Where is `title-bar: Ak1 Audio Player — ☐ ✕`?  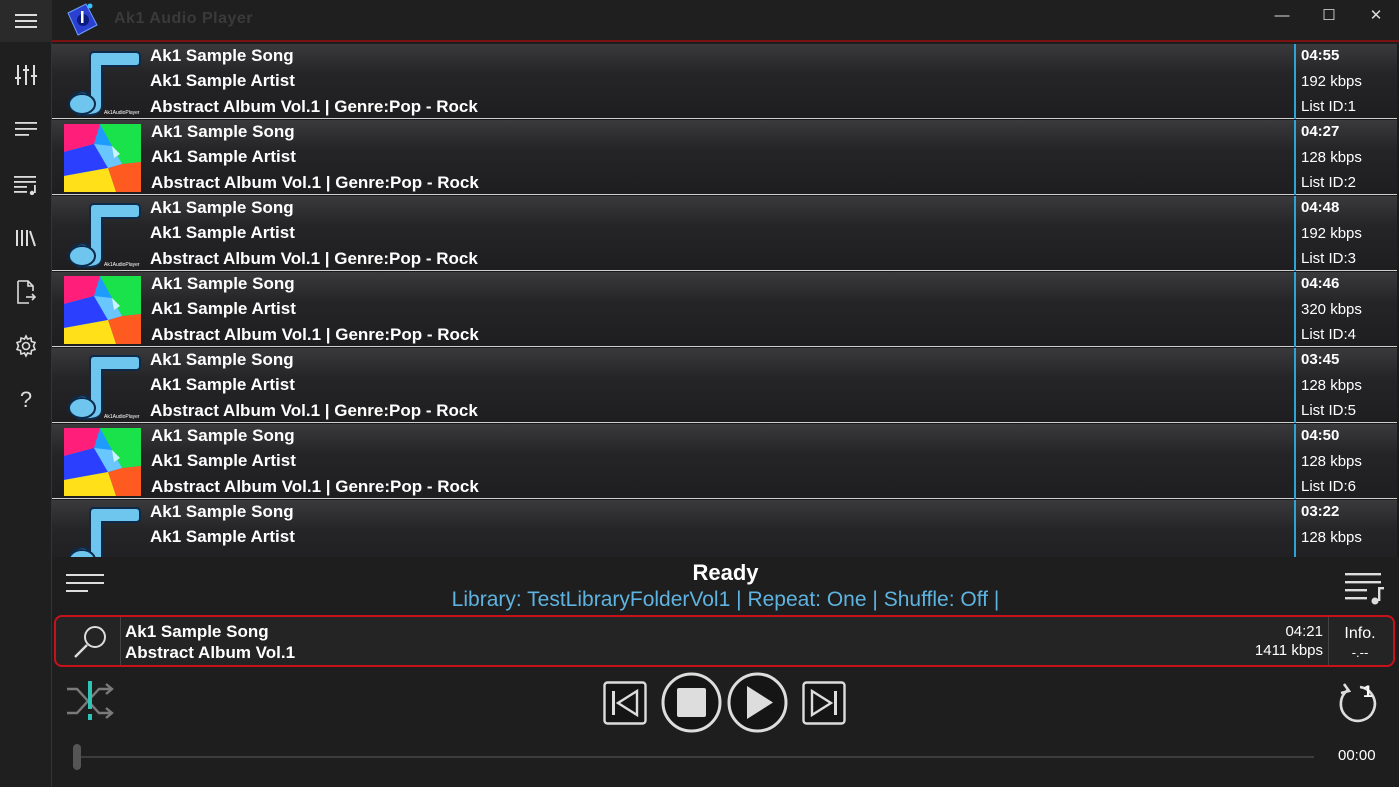
title-bar: Ak1 Audio Player — ☐ ✕ is located at coordinates (699, 21).